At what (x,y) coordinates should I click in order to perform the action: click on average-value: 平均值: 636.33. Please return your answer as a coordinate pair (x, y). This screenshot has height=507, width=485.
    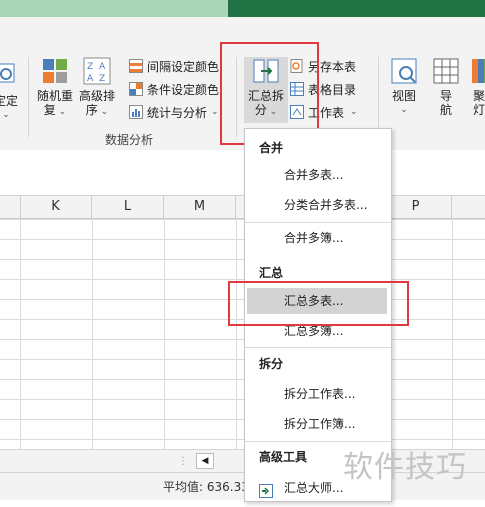
    Looking at the image, I should click on (206, 487).